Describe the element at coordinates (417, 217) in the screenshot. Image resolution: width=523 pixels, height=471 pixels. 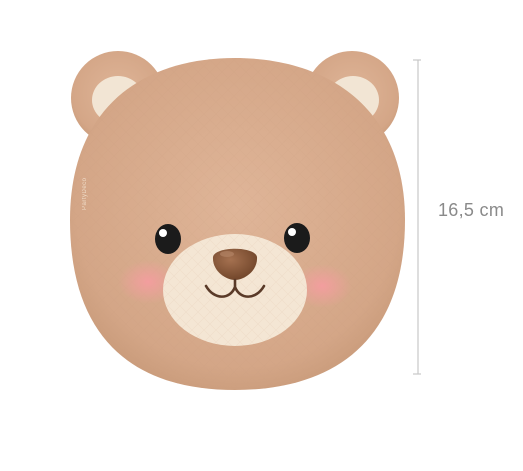
I see `dimension-indicator` at that location.